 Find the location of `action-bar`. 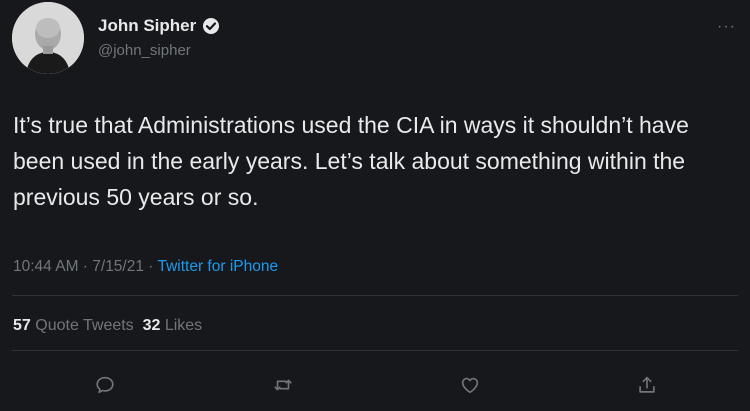

action-bar is located at coordinates (375, 385).